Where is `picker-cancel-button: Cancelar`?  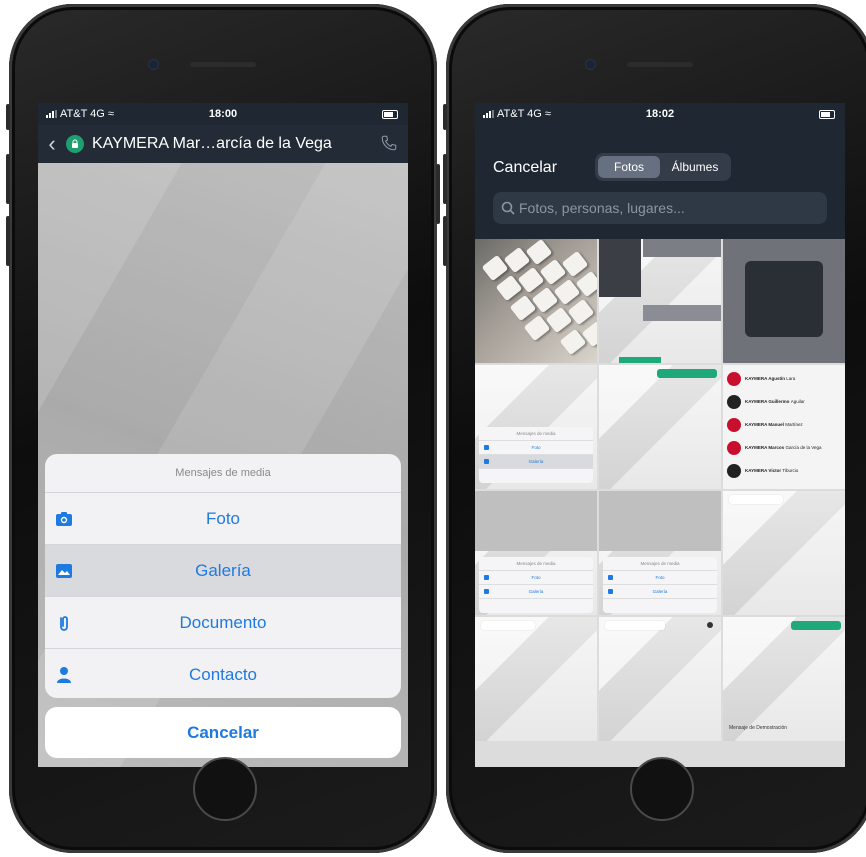
picker-cancel-button: Cancelar is located at coordinates (525, 168).